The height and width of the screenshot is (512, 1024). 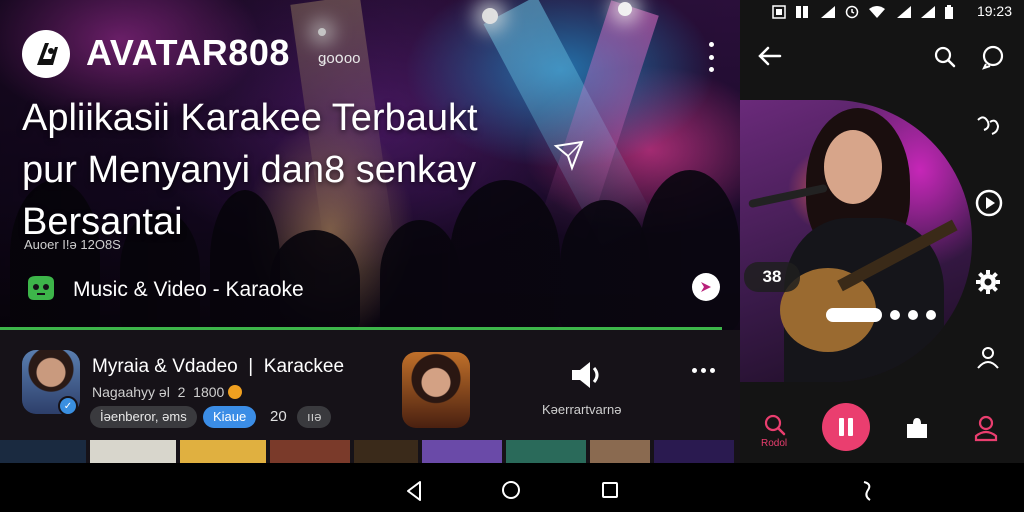 I want to click on battery-icon, so click(x=949, y=12).